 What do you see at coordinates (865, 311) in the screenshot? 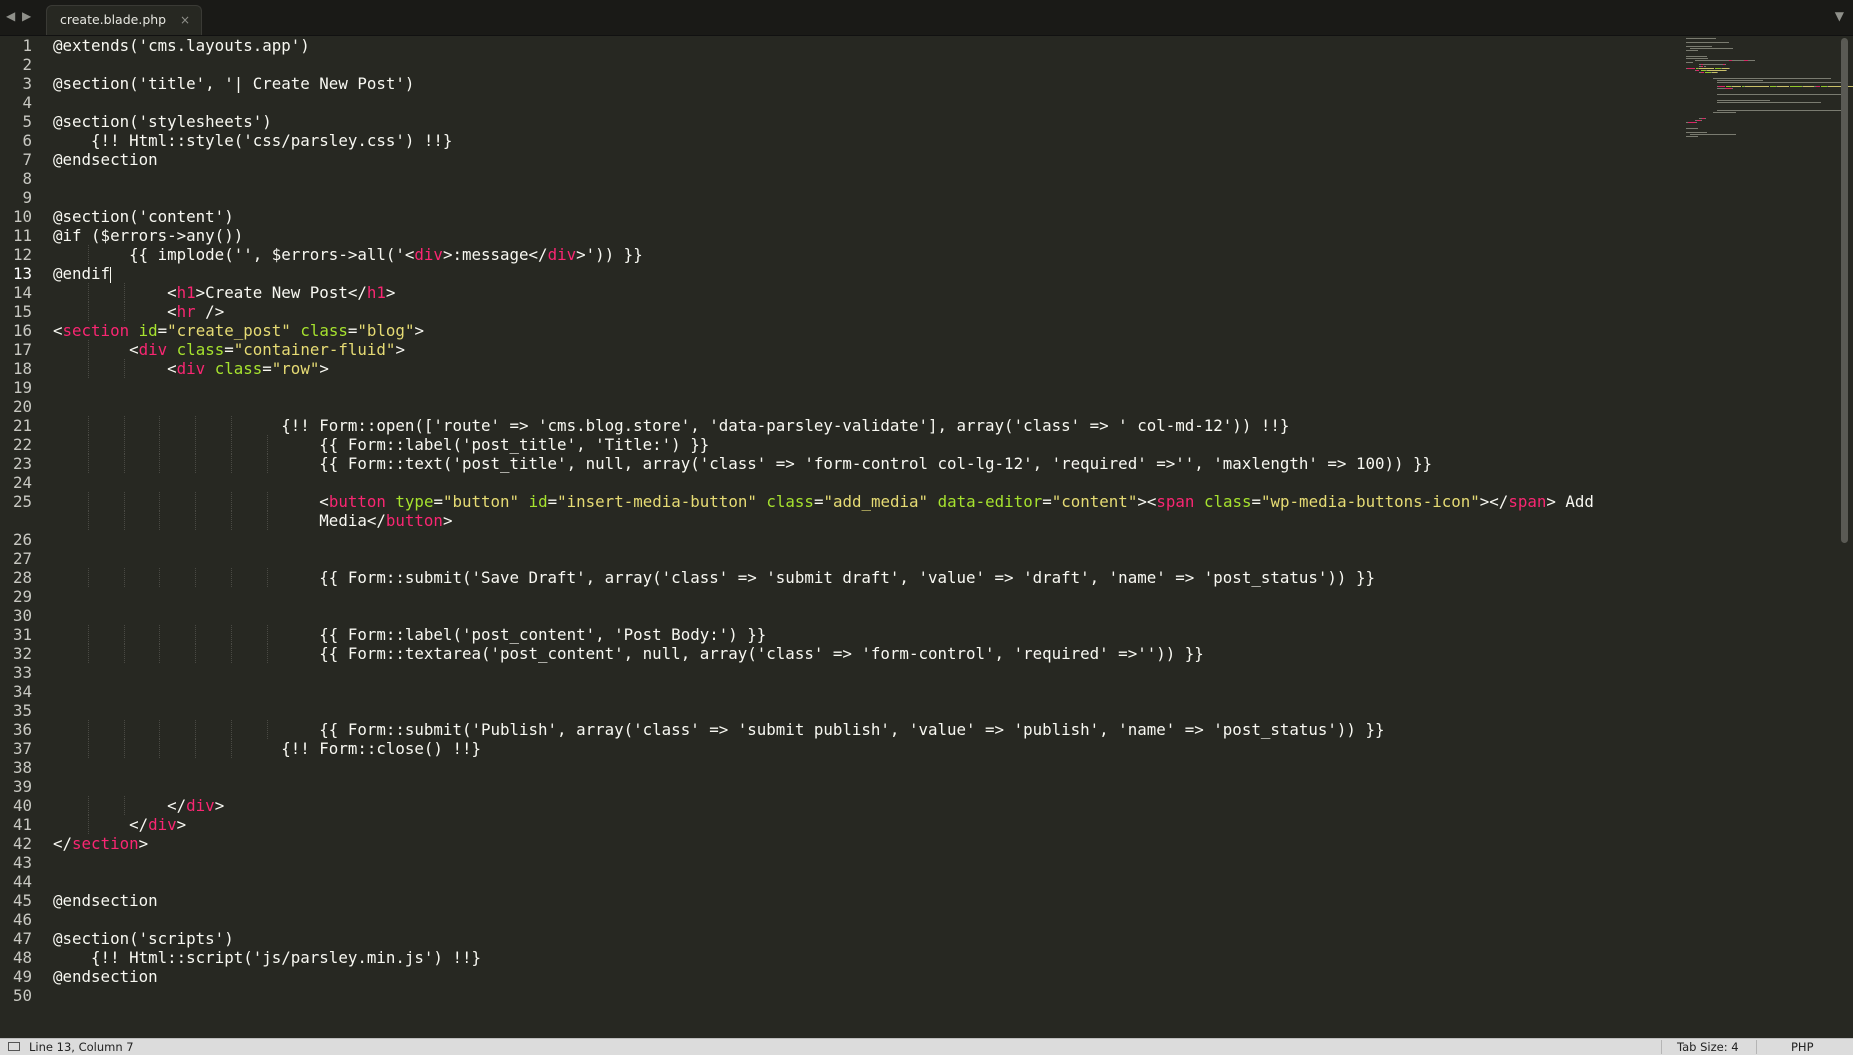
I see `code-line: <hr />` at bounding box center [865, 311].